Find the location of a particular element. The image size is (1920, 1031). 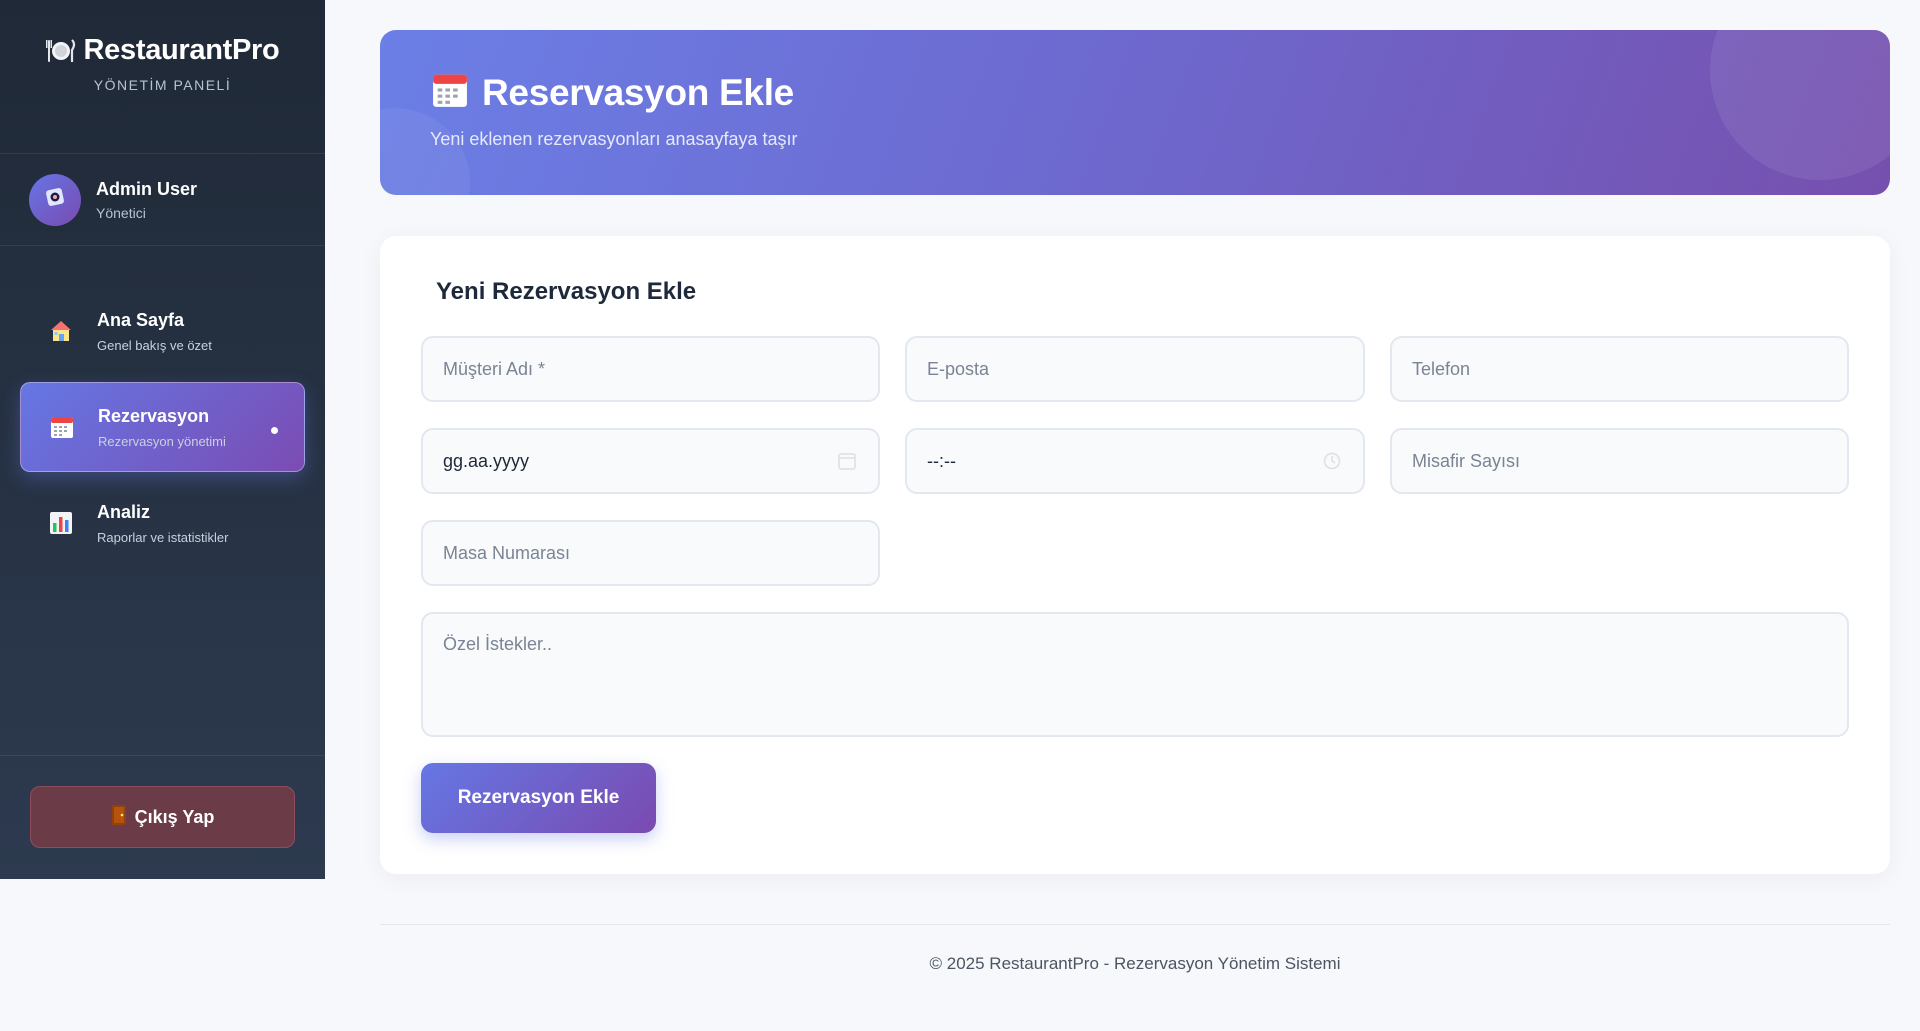

sidebar-item-analiz: Analiz Raporlar ve istatistikler is located at coordinates (162, 523).